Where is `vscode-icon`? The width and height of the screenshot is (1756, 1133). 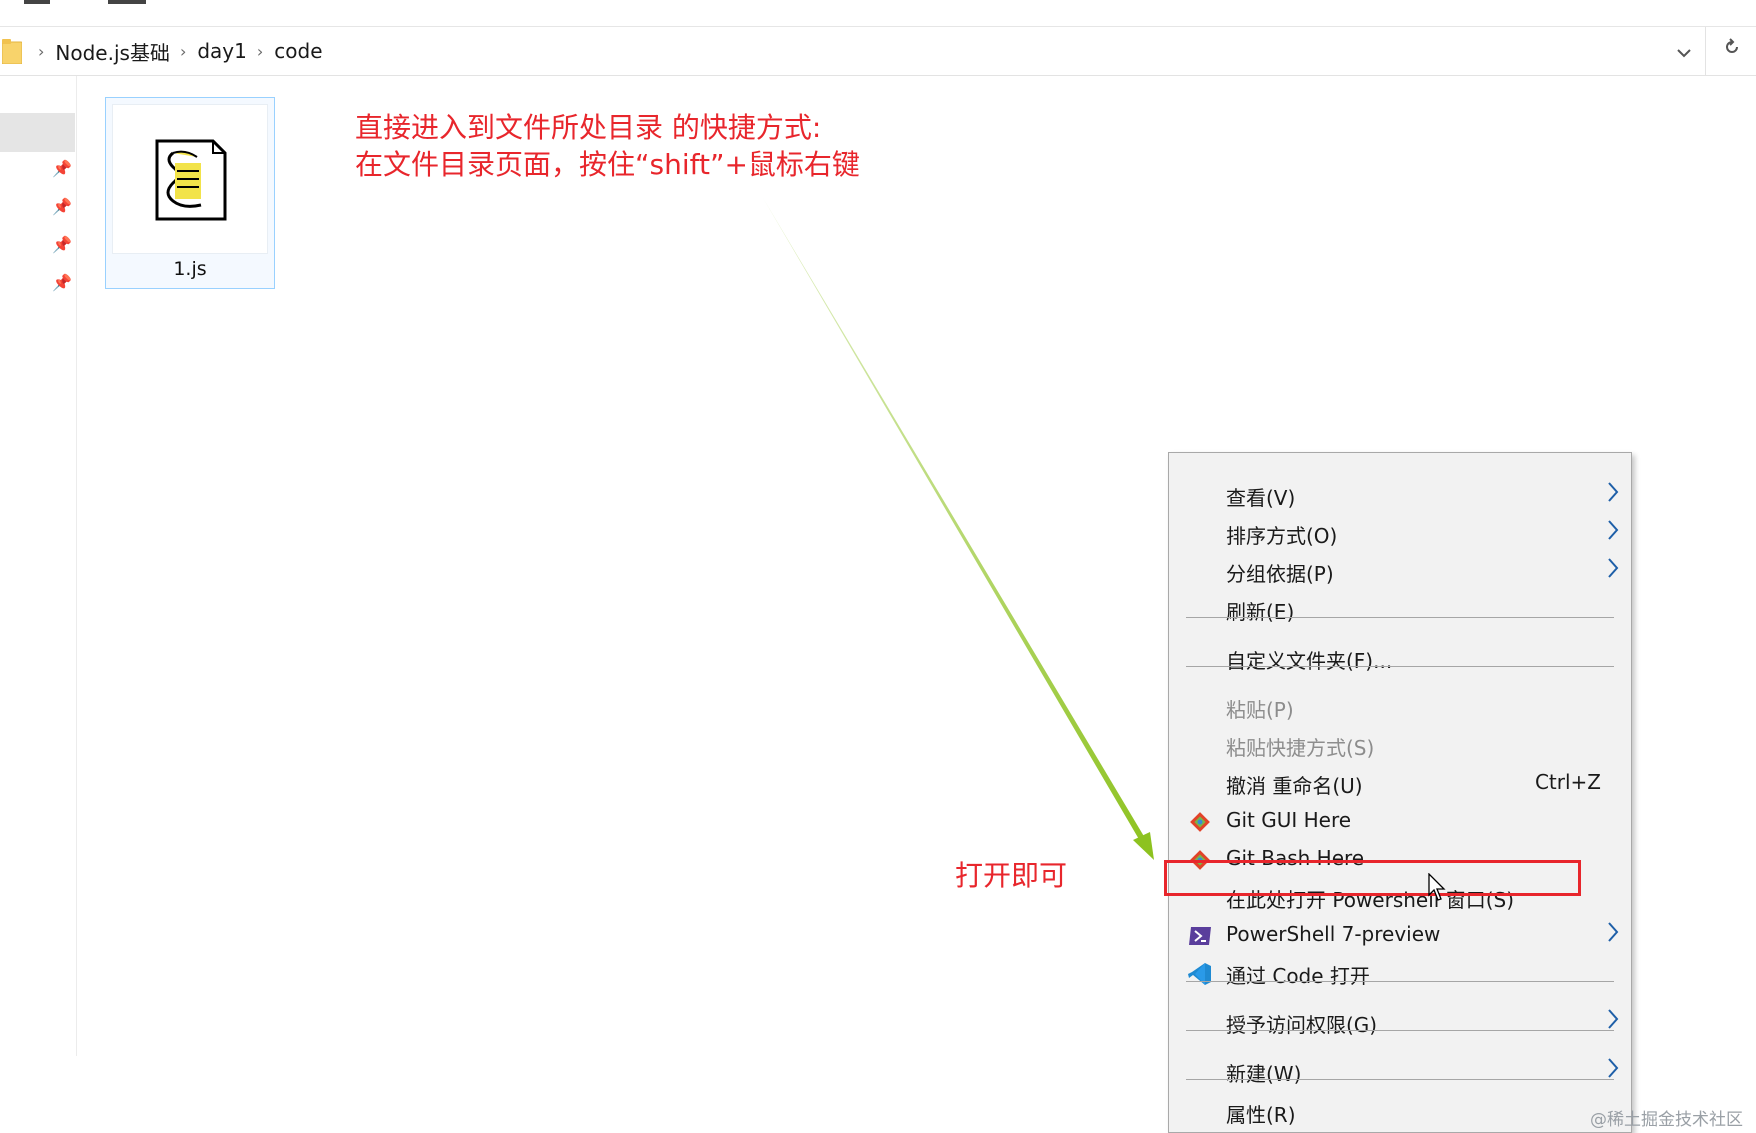 vscode-icon is located at coordinates (1199, 974).